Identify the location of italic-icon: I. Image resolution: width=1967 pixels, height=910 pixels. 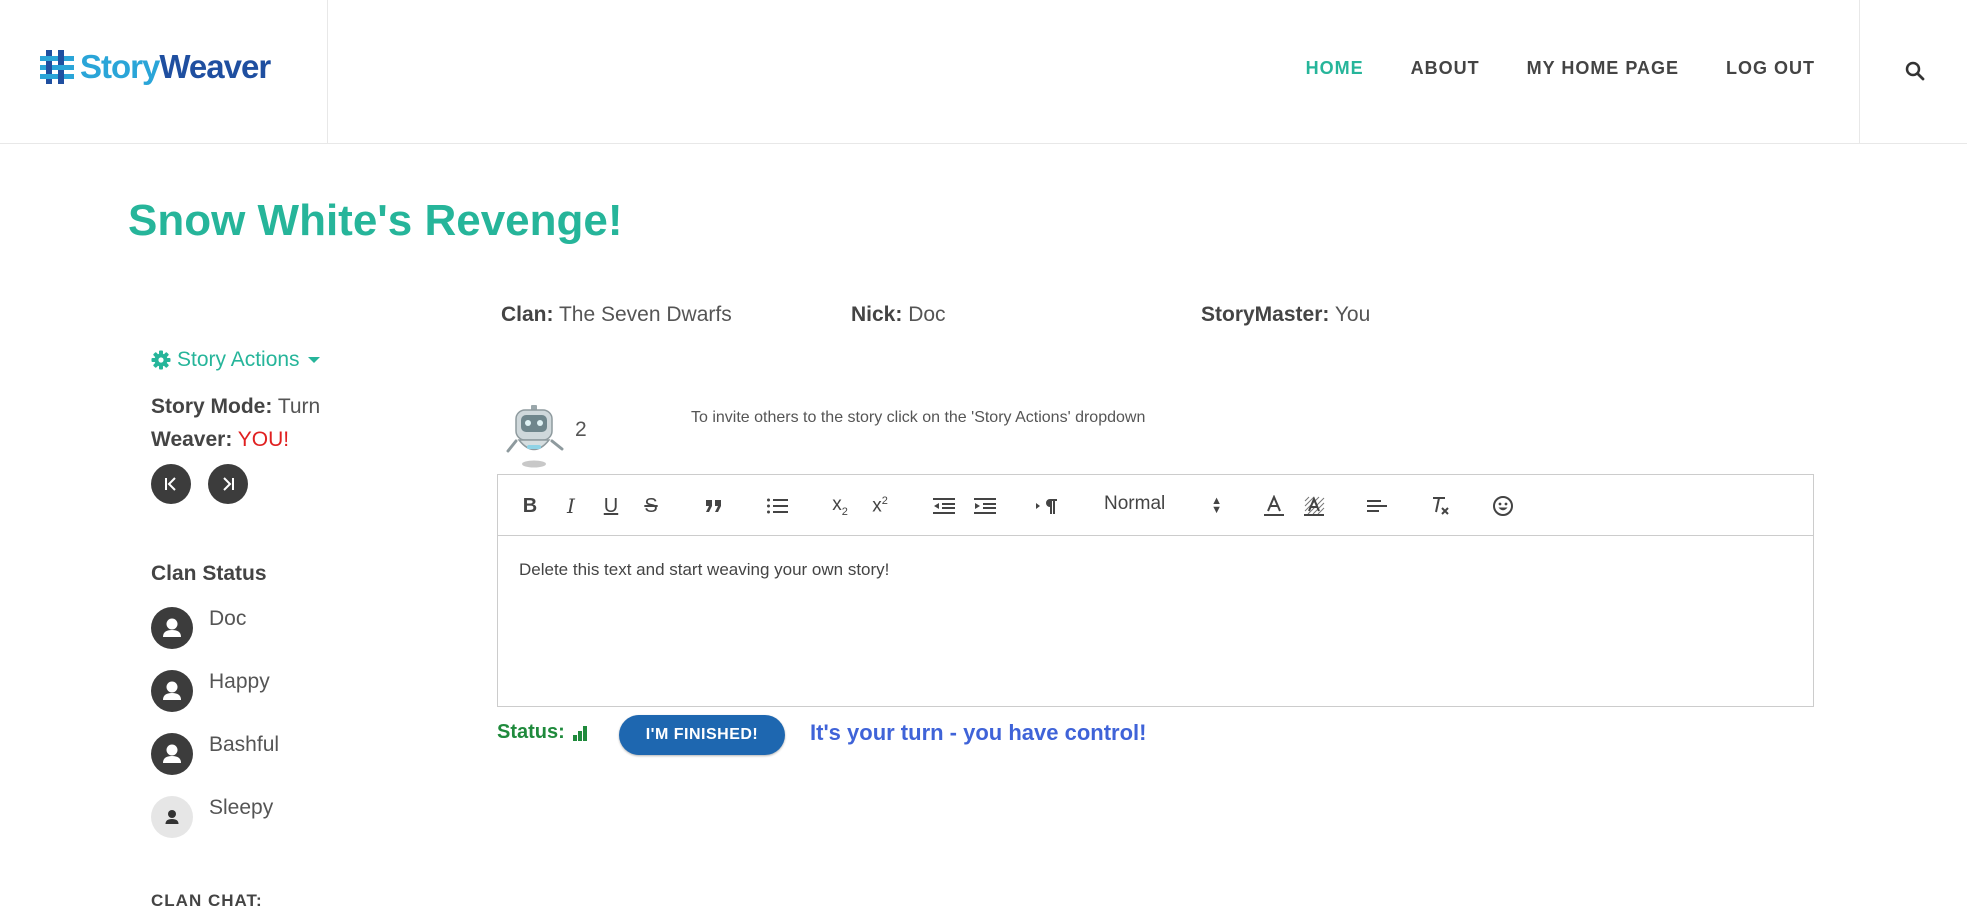
(571, 506).